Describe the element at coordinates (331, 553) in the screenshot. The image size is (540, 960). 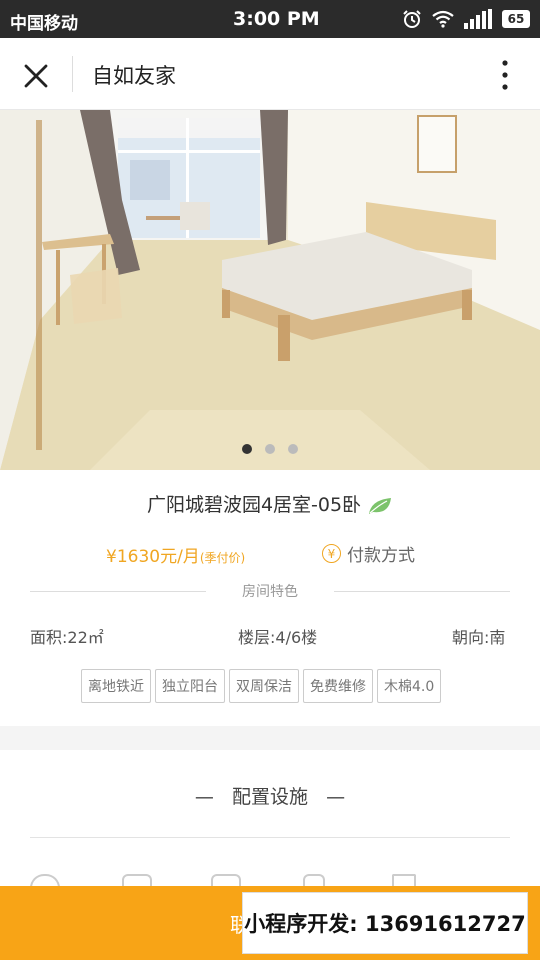
I see `yen-icon: ¥` at that location.